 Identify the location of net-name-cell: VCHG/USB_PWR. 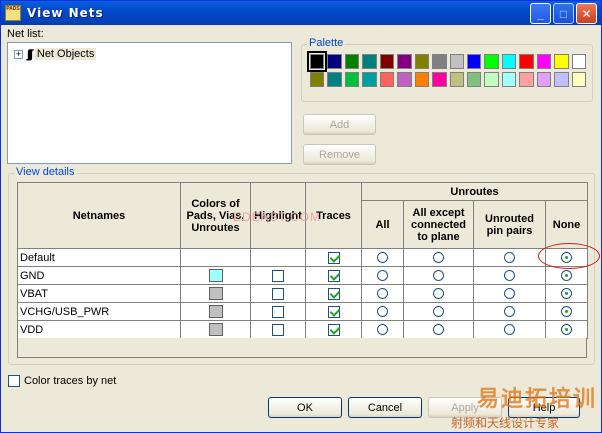
(99, 311).